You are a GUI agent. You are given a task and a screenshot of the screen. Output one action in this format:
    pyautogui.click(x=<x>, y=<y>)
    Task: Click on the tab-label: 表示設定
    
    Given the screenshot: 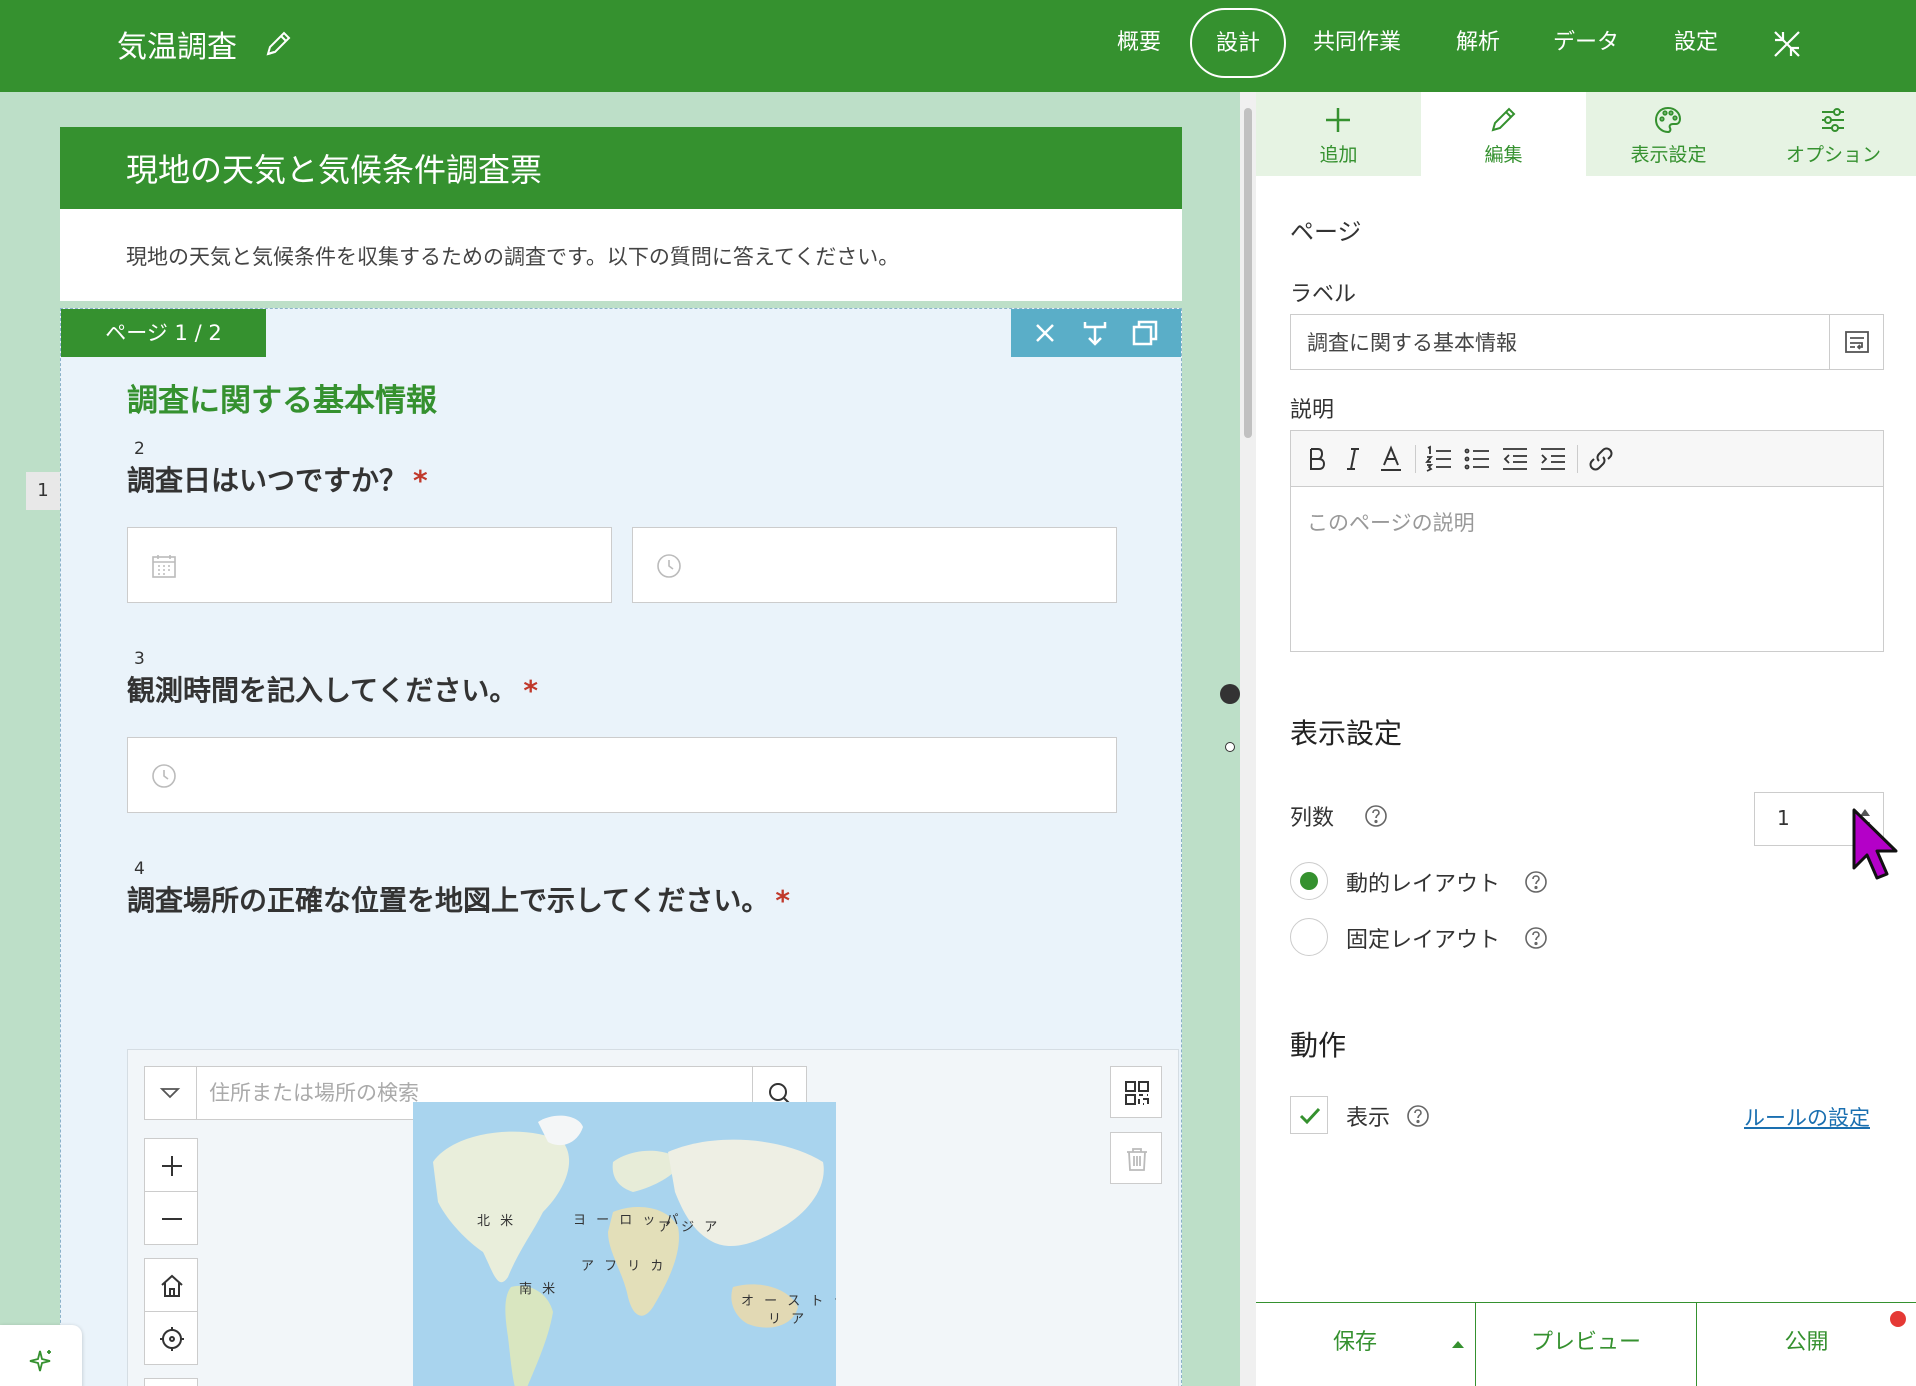 What is the action you would take?
    pyautogui.click(x=1668, y=155)
    